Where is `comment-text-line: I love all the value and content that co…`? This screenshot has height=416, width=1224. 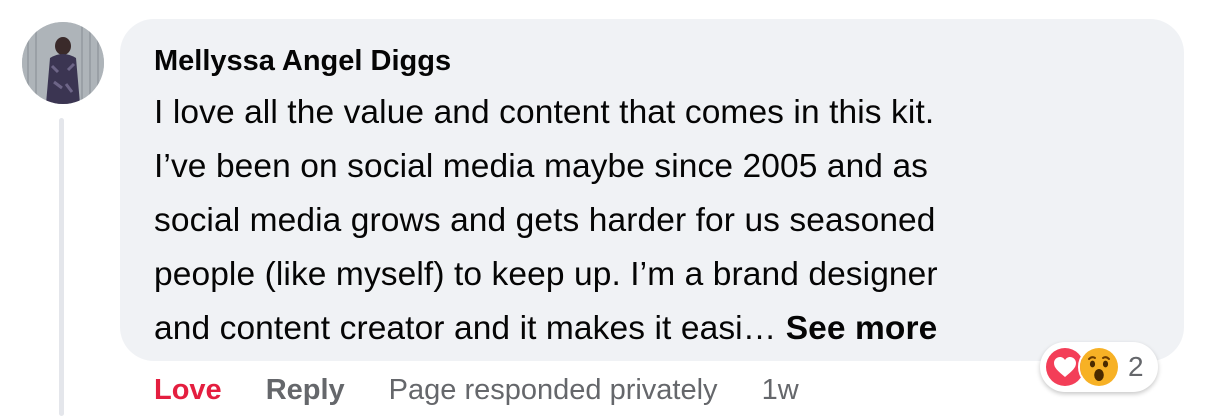
comment-text-line: I love all the value and content that co… is located at coordinates (544, 112).